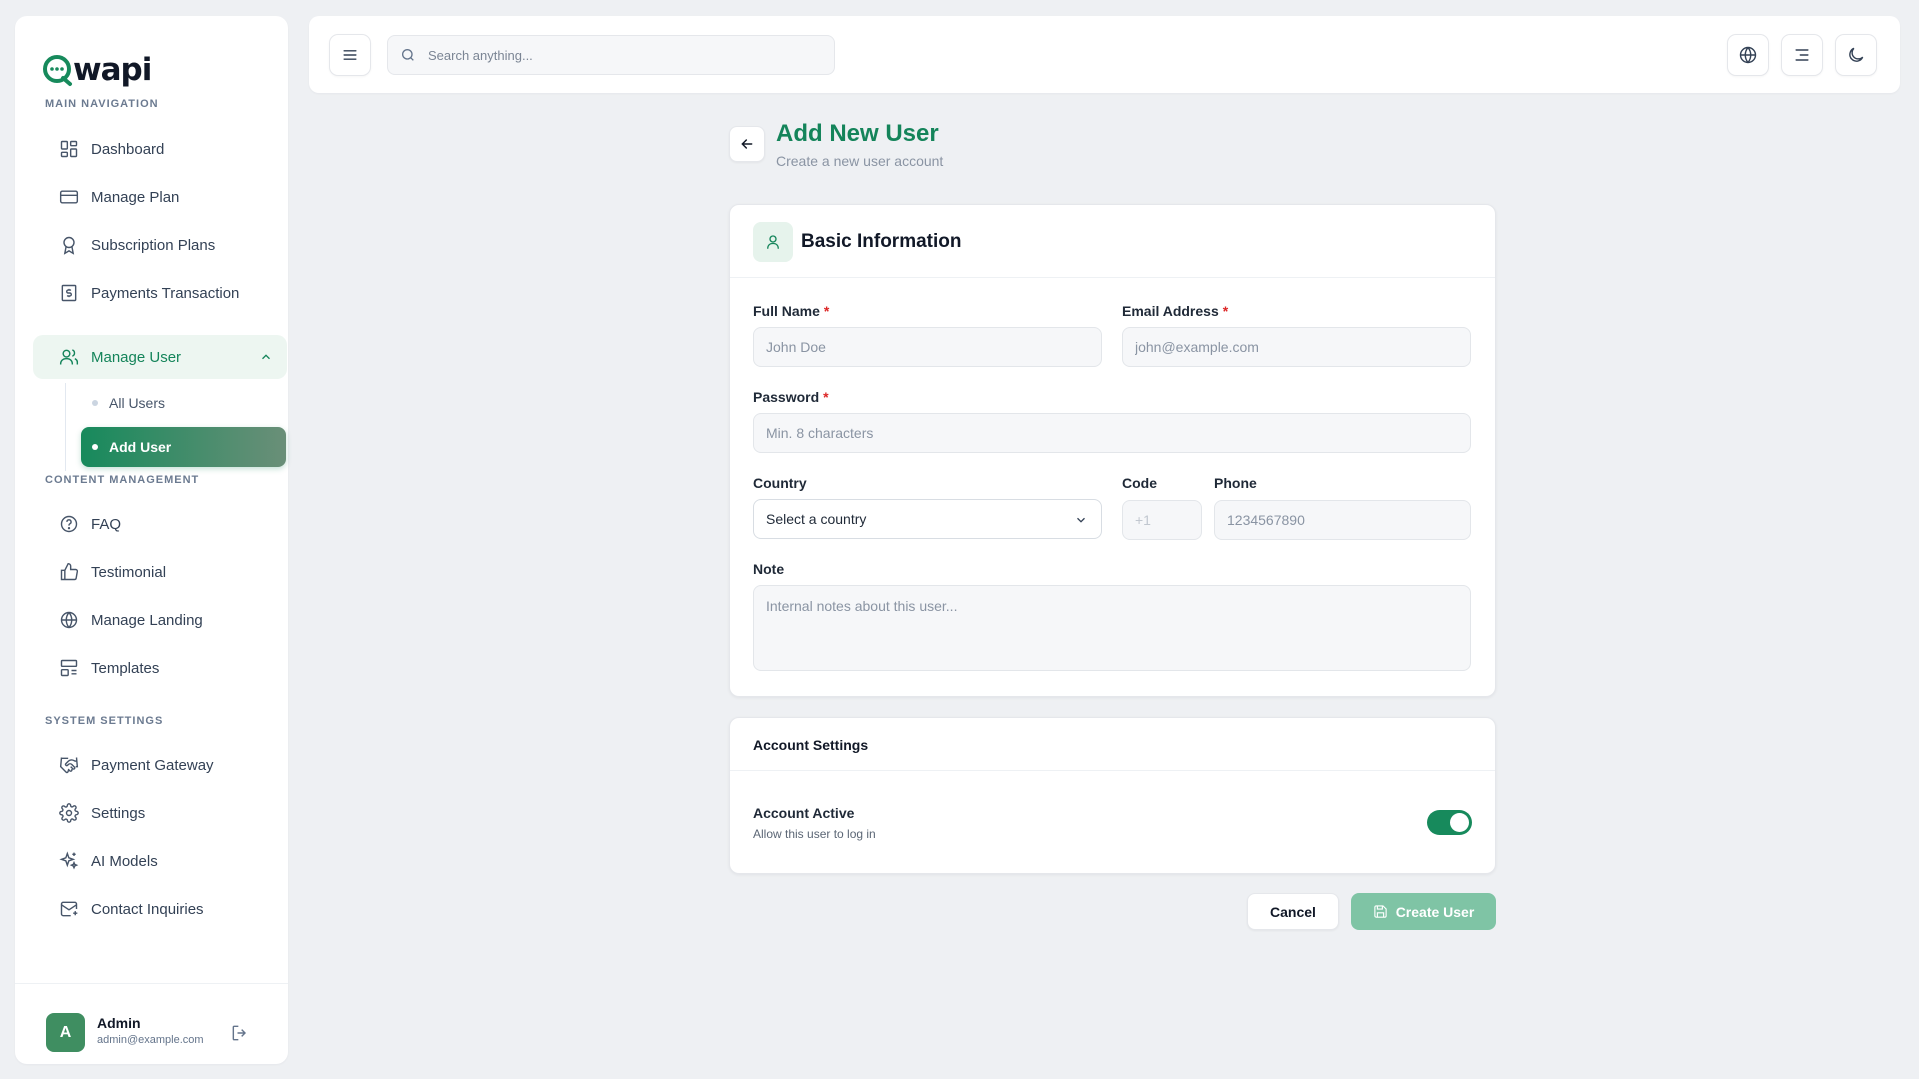 Image resolution: width=1919 pixels, height=1079 pixels. Describe the element at coordinates (804, 813) in the screenshot. I see `account-active-label: Account Active` at that location.